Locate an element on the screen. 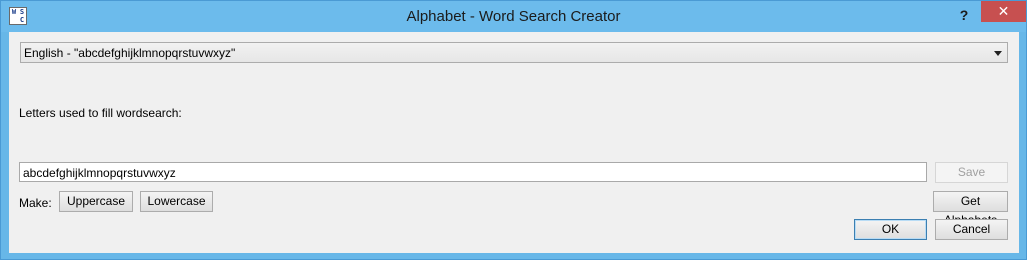  uppercase-button: Uppercase is located at coordinates (96, 201).